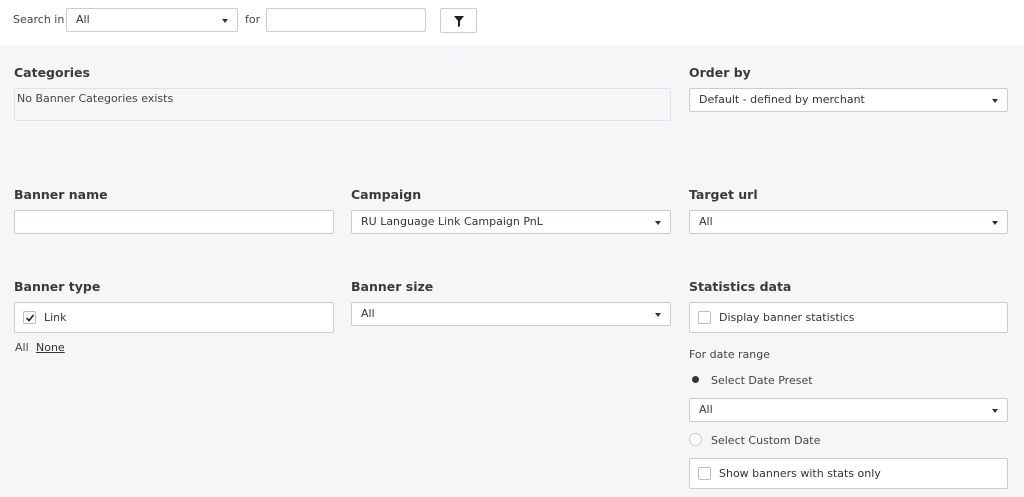  I want to click on banner-name-heading: Banner name, so click(61, 194).